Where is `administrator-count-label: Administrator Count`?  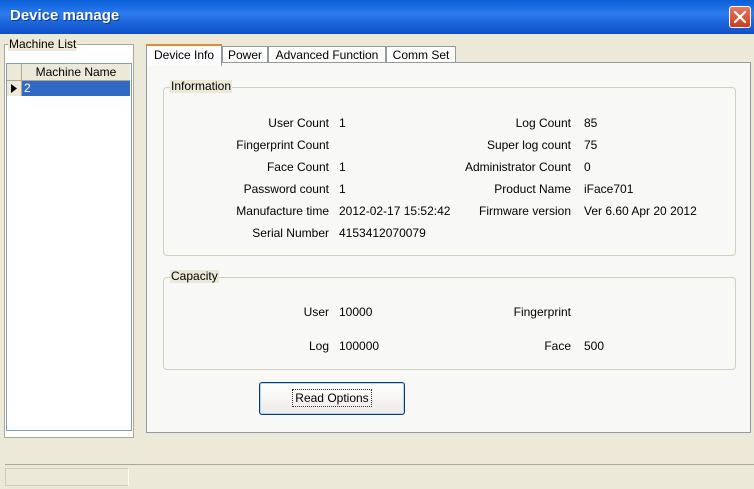
administrator-count-label: Administrator Count is located at coordinates (517, 167).